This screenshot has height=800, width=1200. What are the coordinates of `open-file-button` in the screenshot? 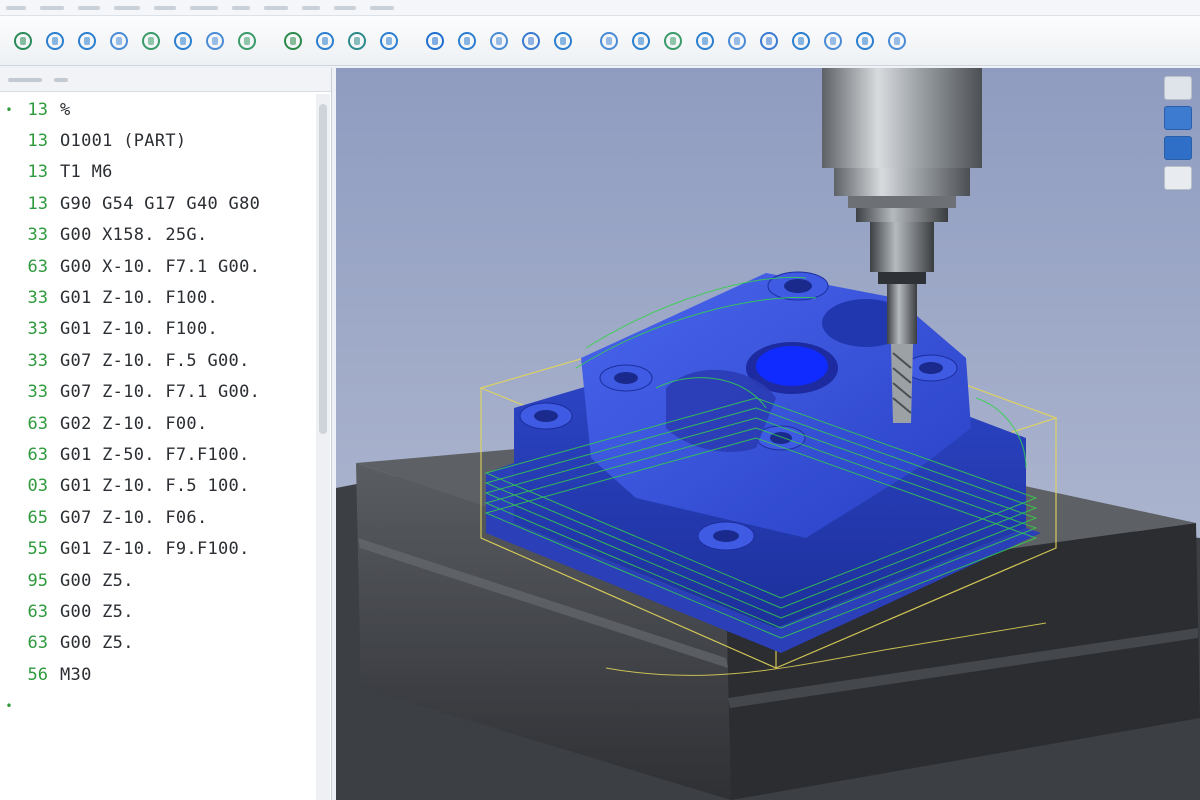 It's located at (23, 41).